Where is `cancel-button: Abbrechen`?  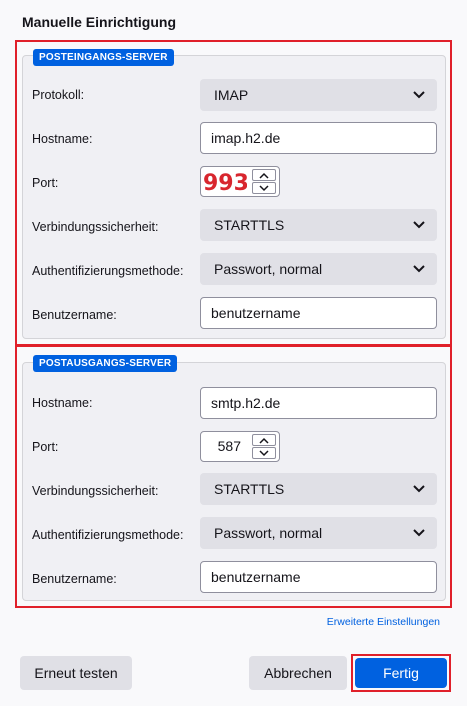
cancel-button: Abbrechen is located at coordinates (298, 673).